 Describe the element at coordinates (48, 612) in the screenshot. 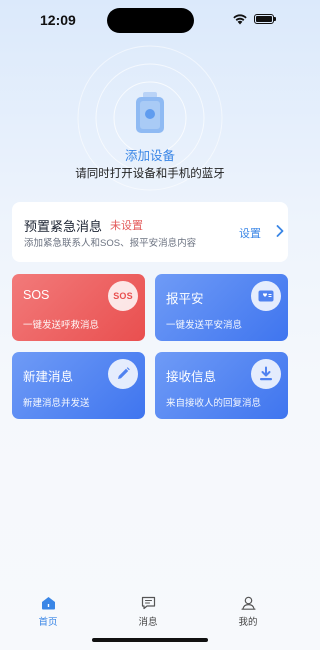

I see `tab-home: 首页` at that location.